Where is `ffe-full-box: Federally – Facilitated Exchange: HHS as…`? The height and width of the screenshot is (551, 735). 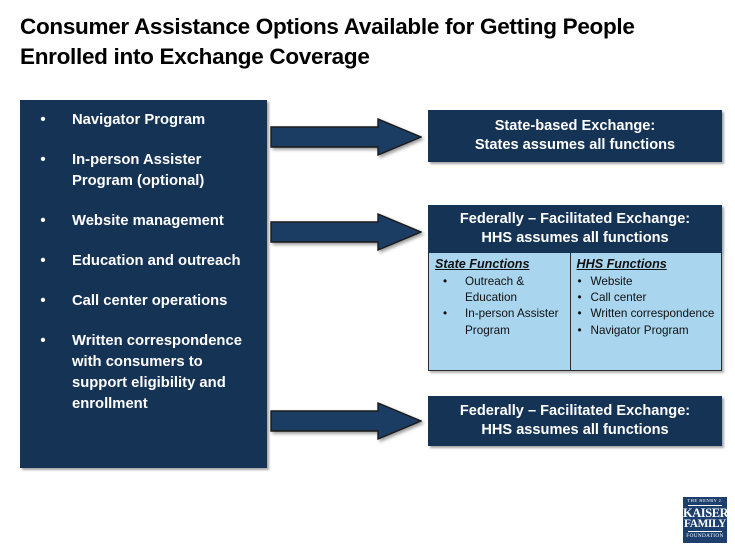
ffe-full-box: Federally – Facilitated Exchange: HHS as… is located at coordinates (575, 421).